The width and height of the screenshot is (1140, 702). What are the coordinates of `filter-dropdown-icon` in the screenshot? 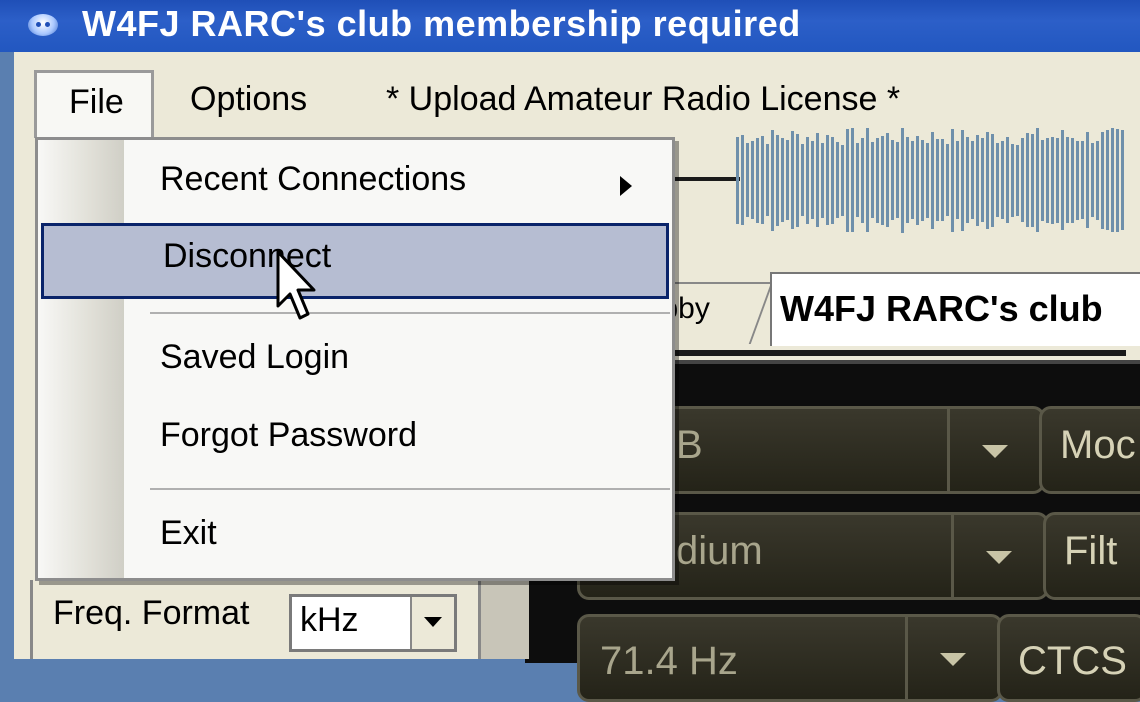 It's located at (998, 556).